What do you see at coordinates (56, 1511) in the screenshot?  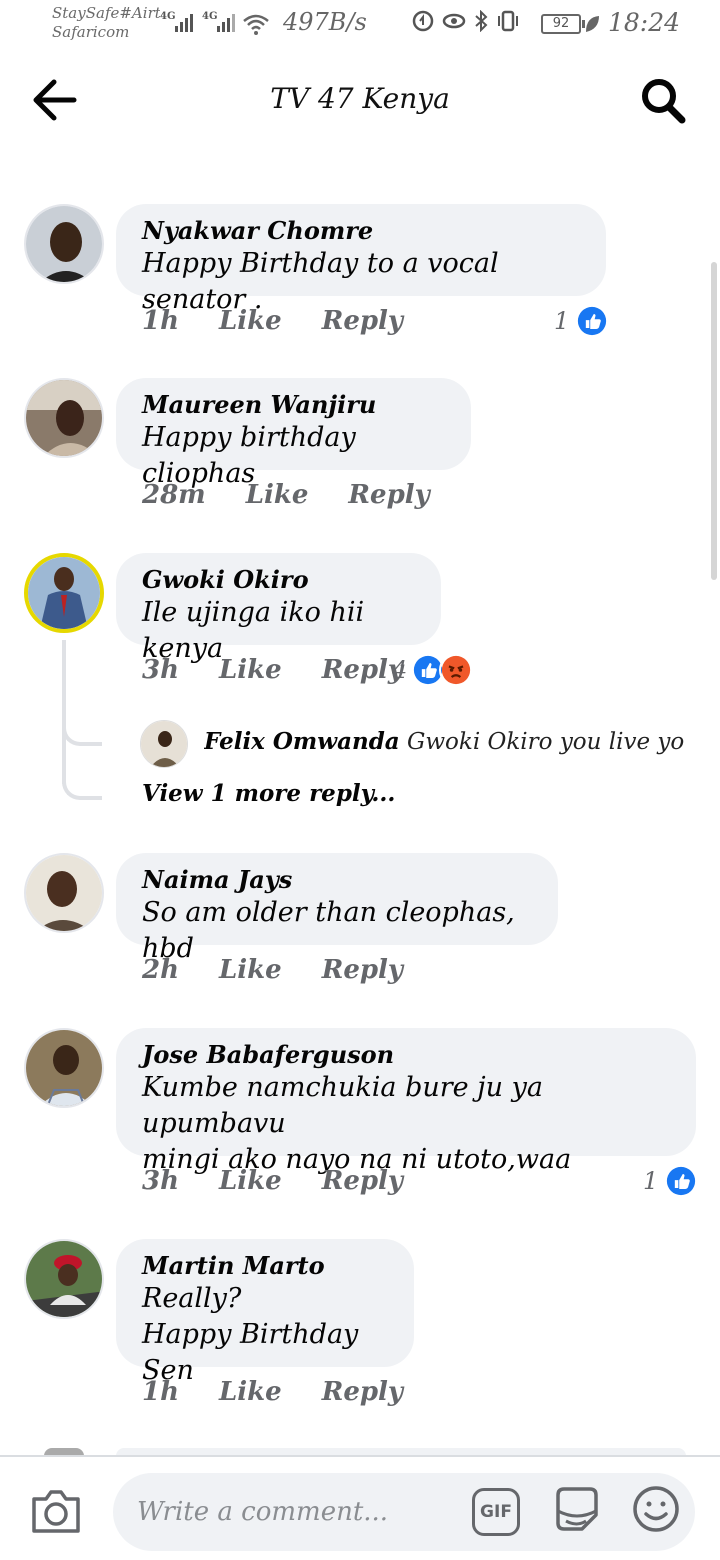 I see `camera-icon` at bounding box center [56, 1511].